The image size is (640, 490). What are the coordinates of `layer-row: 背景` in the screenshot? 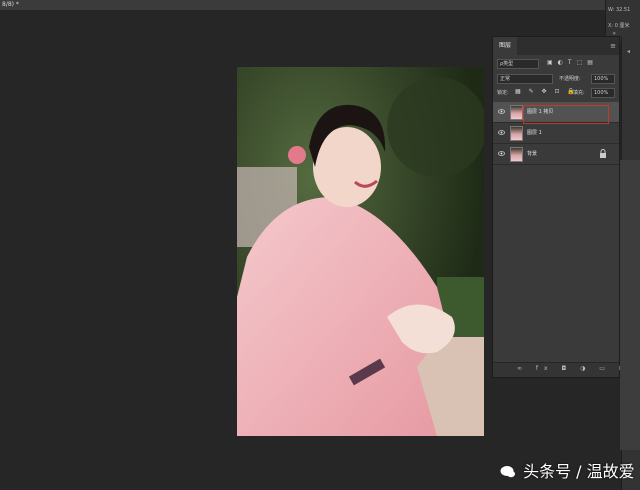 It's located at (556, 154).